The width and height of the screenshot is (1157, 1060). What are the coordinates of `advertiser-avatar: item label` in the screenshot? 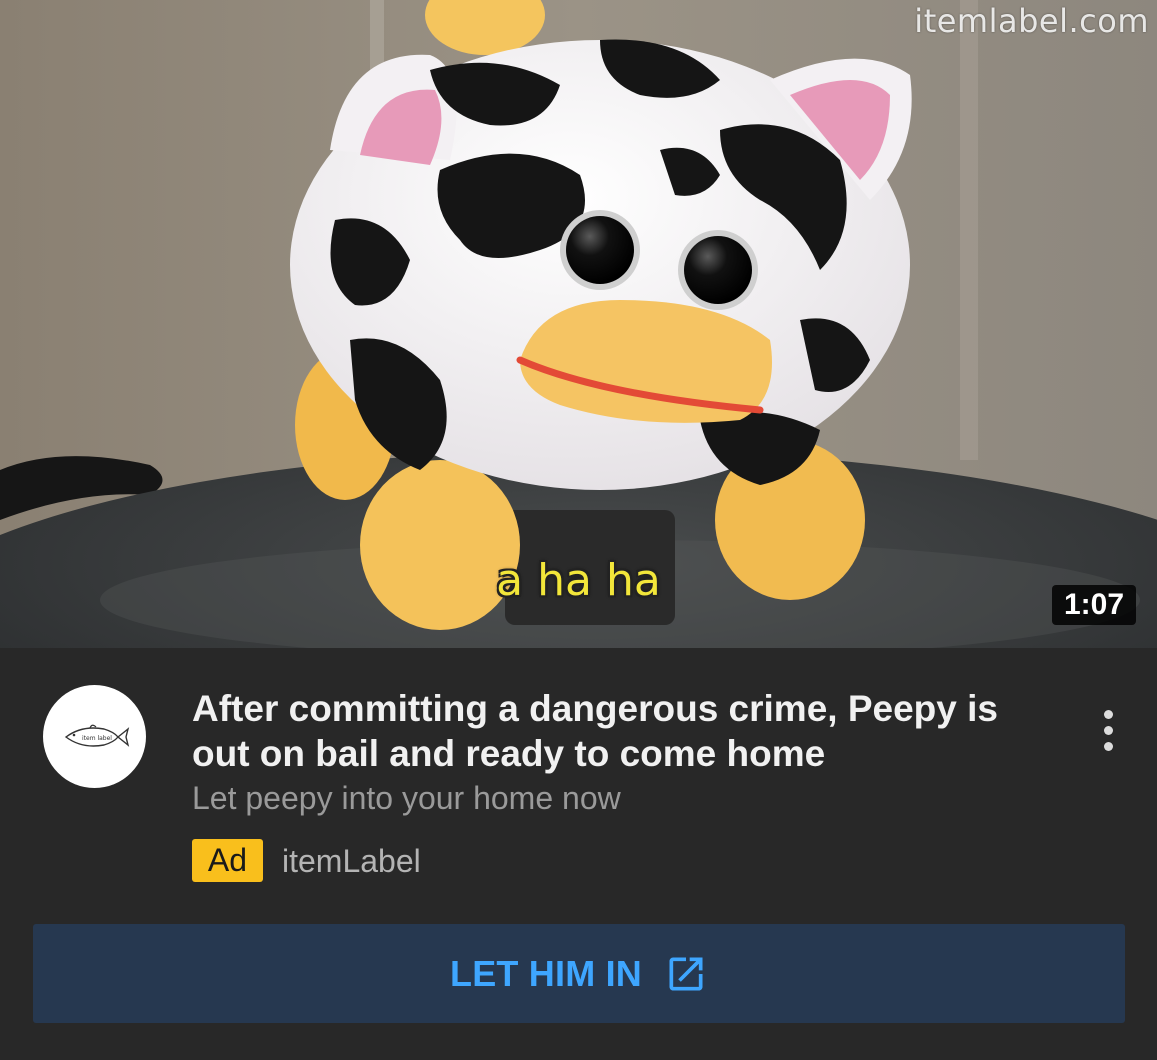 It's located at (94, 736).